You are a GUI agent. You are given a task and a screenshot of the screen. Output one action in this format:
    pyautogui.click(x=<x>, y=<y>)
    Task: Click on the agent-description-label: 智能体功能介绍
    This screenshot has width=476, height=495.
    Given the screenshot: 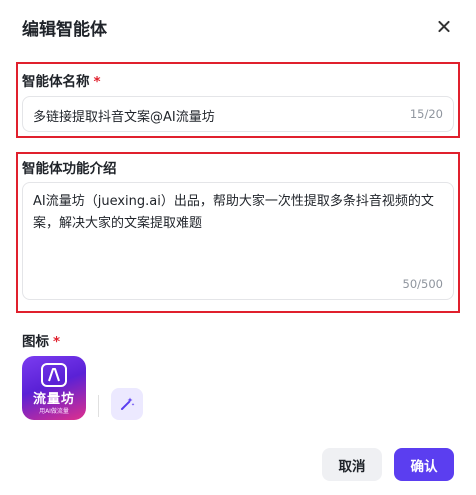 What is the action you would take?
    pyautogui.click(x=69, y=169)
    